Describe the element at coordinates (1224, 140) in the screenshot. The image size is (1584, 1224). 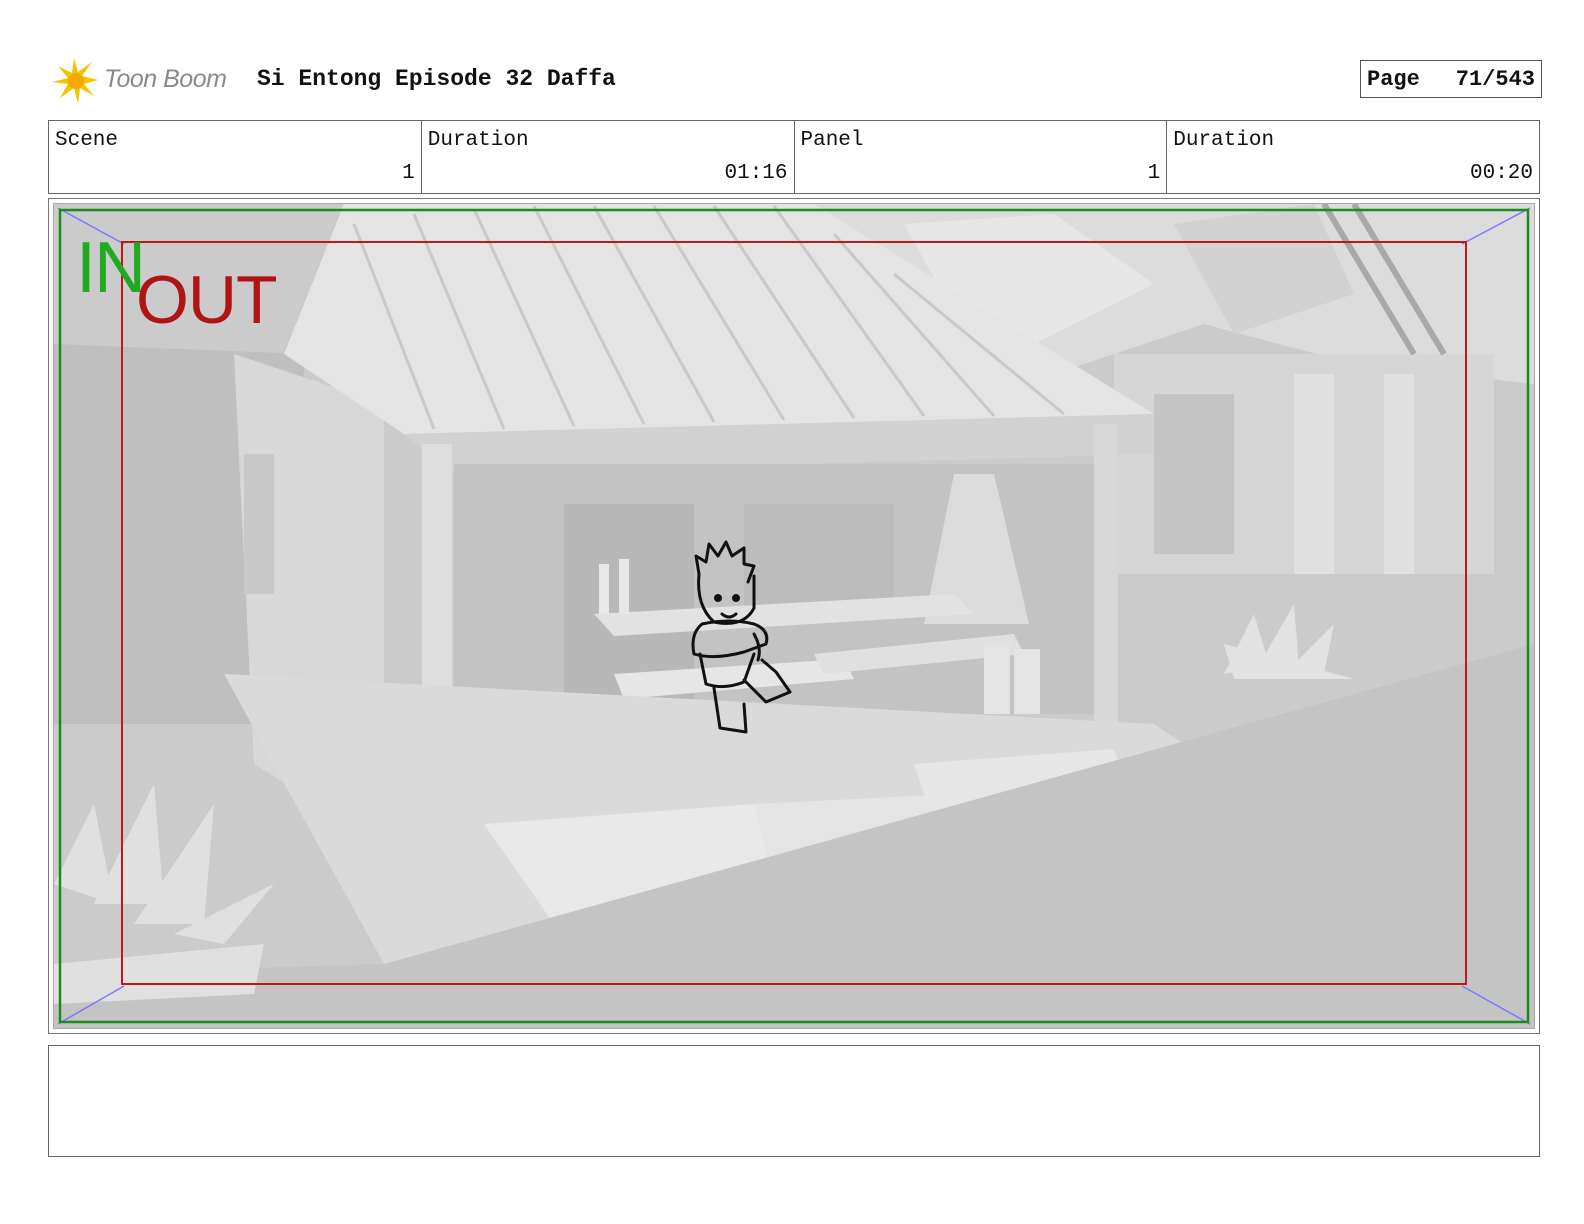
I see `panel-duration-label: Duration` at that location.